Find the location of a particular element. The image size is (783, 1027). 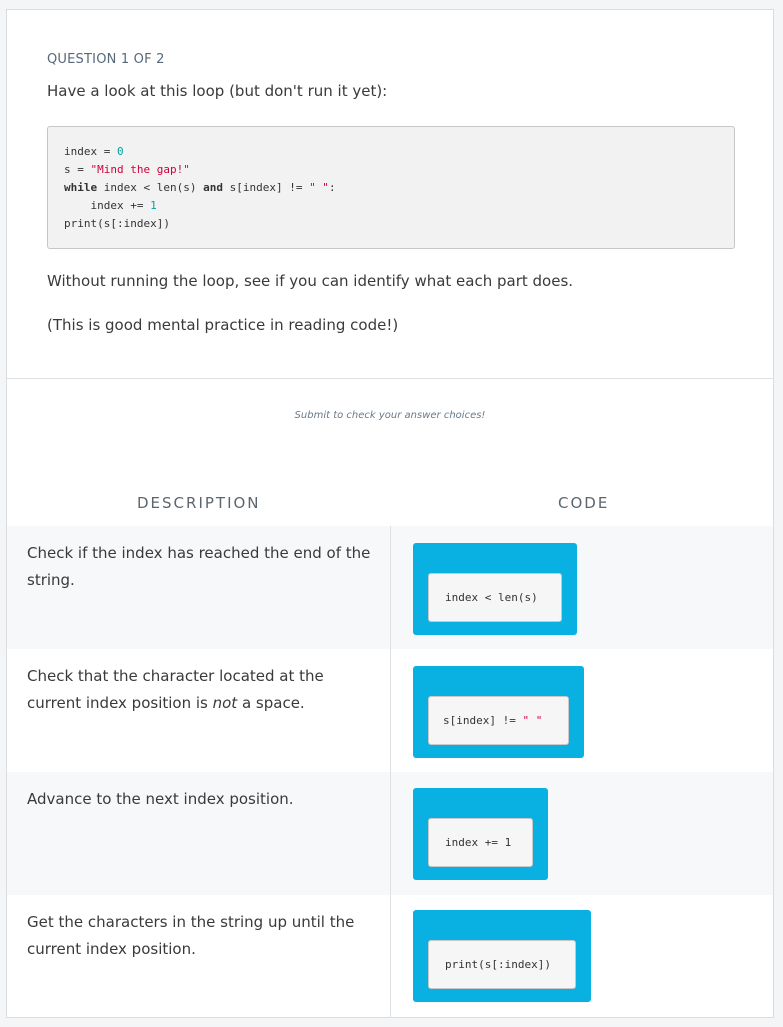

drop-zone: s[index] != " " is located at coordinates (498, 712).